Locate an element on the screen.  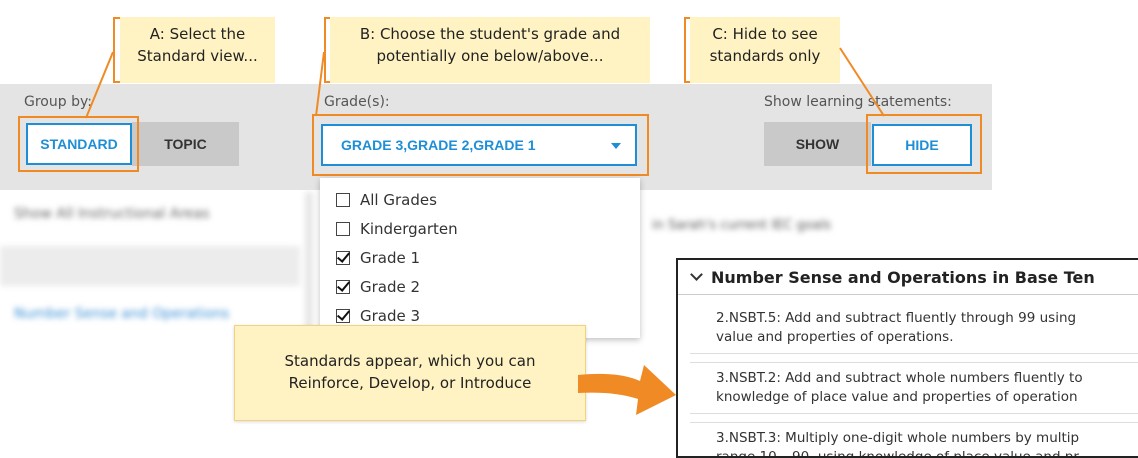
grade-option-label: All Grades is located at coordinates (398, 199).